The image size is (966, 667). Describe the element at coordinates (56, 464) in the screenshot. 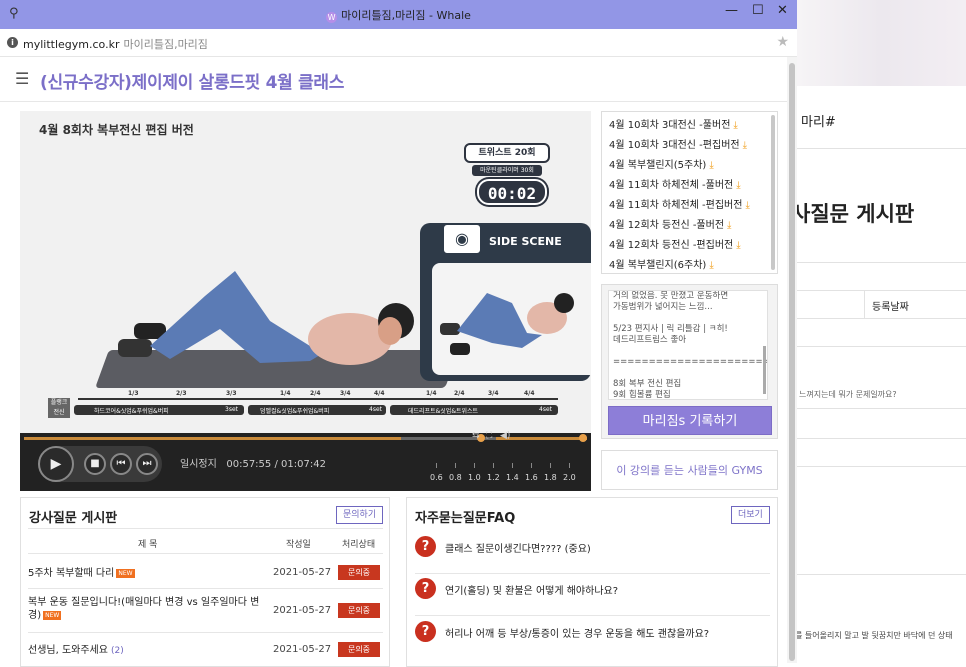

I see `play-button: ▶` at that location.